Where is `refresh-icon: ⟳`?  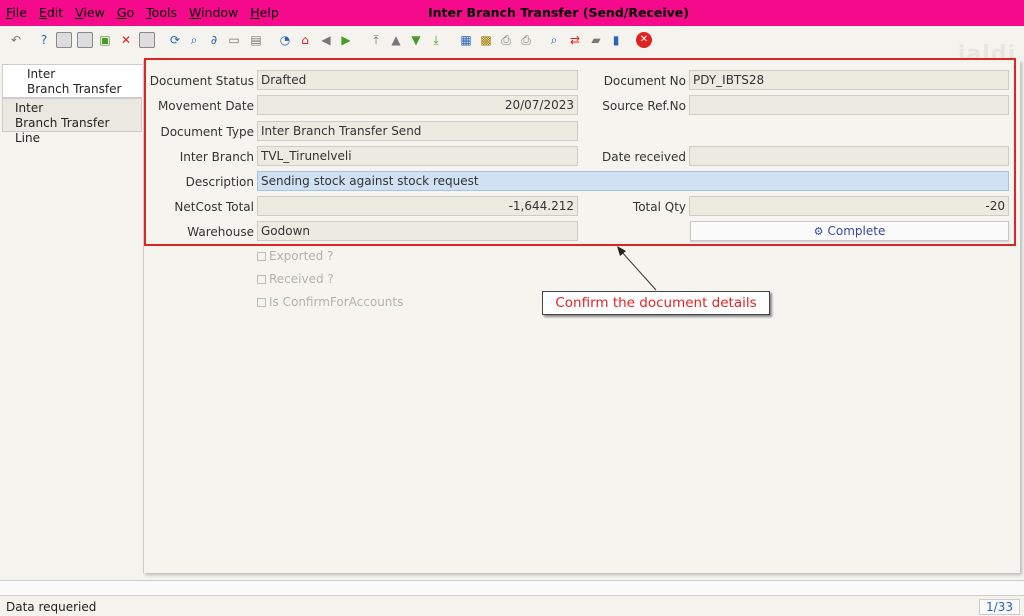 refresh-icon: ⟳ is located at coordinates (175, 40).